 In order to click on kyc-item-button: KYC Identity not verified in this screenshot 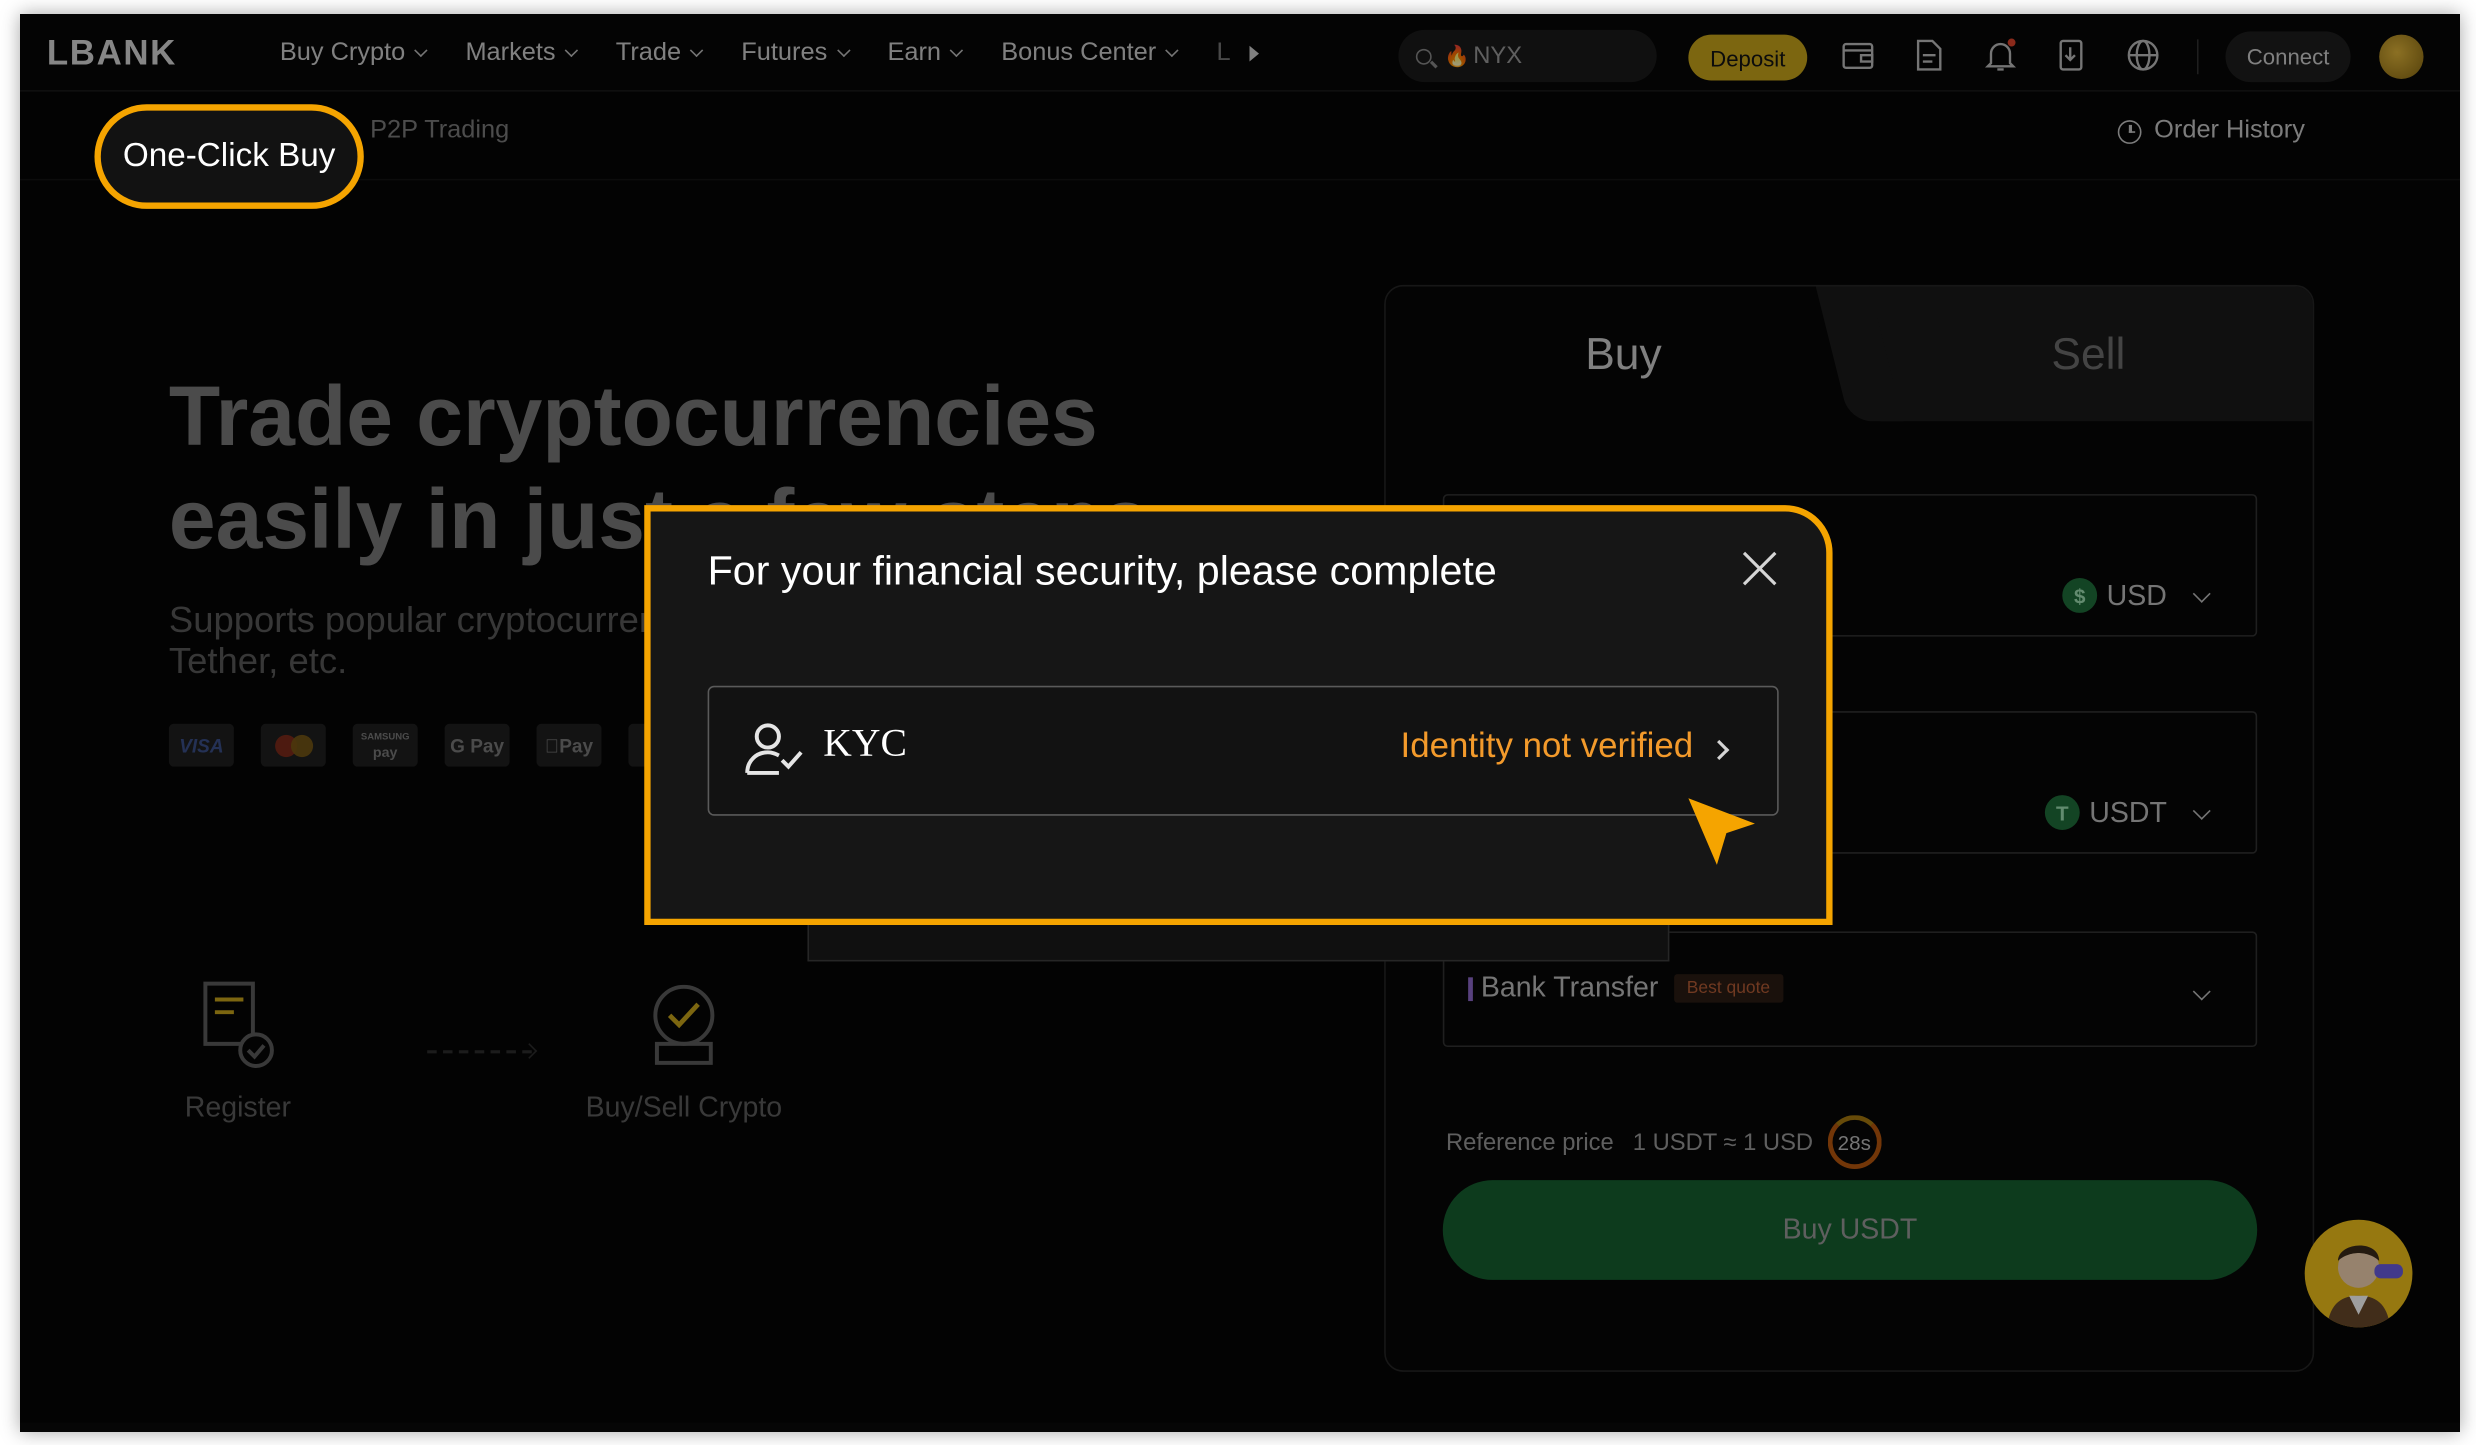, I will do `click(1243, 750)`.